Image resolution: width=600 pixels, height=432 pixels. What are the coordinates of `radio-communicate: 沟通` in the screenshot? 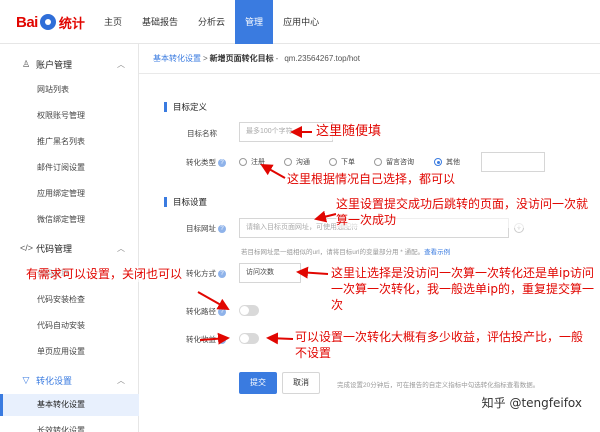 It's located at (297, 162).